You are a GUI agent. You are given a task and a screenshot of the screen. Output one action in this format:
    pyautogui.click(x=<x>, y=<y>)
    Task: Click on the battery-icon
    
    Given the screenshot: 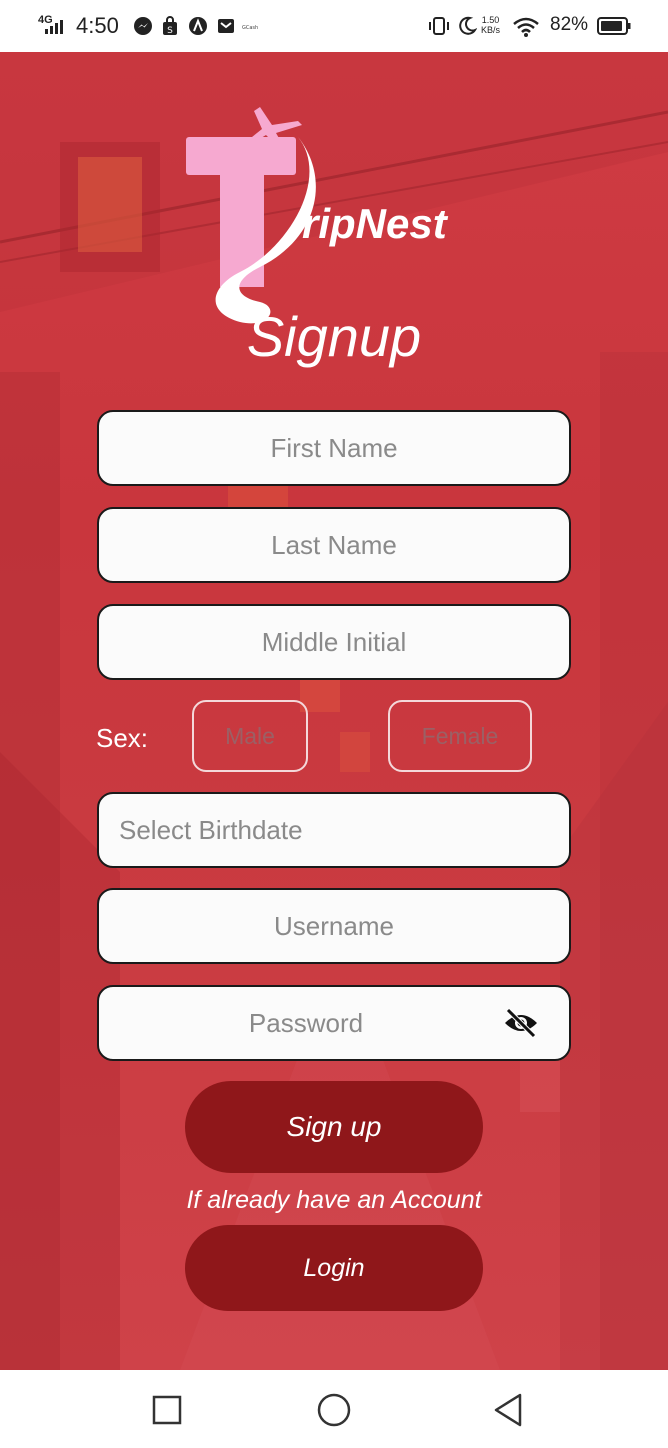 What is the action you would take?
    pyautogui.click(x=614, y=26)
    